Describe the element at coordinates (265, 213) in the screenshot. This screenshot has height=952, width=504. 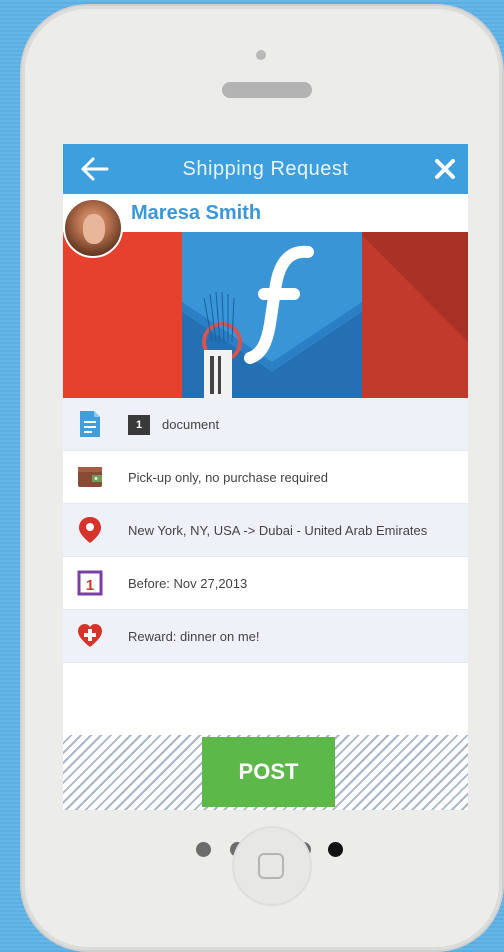
I see `user-bar: Maresa Smith` at that location.